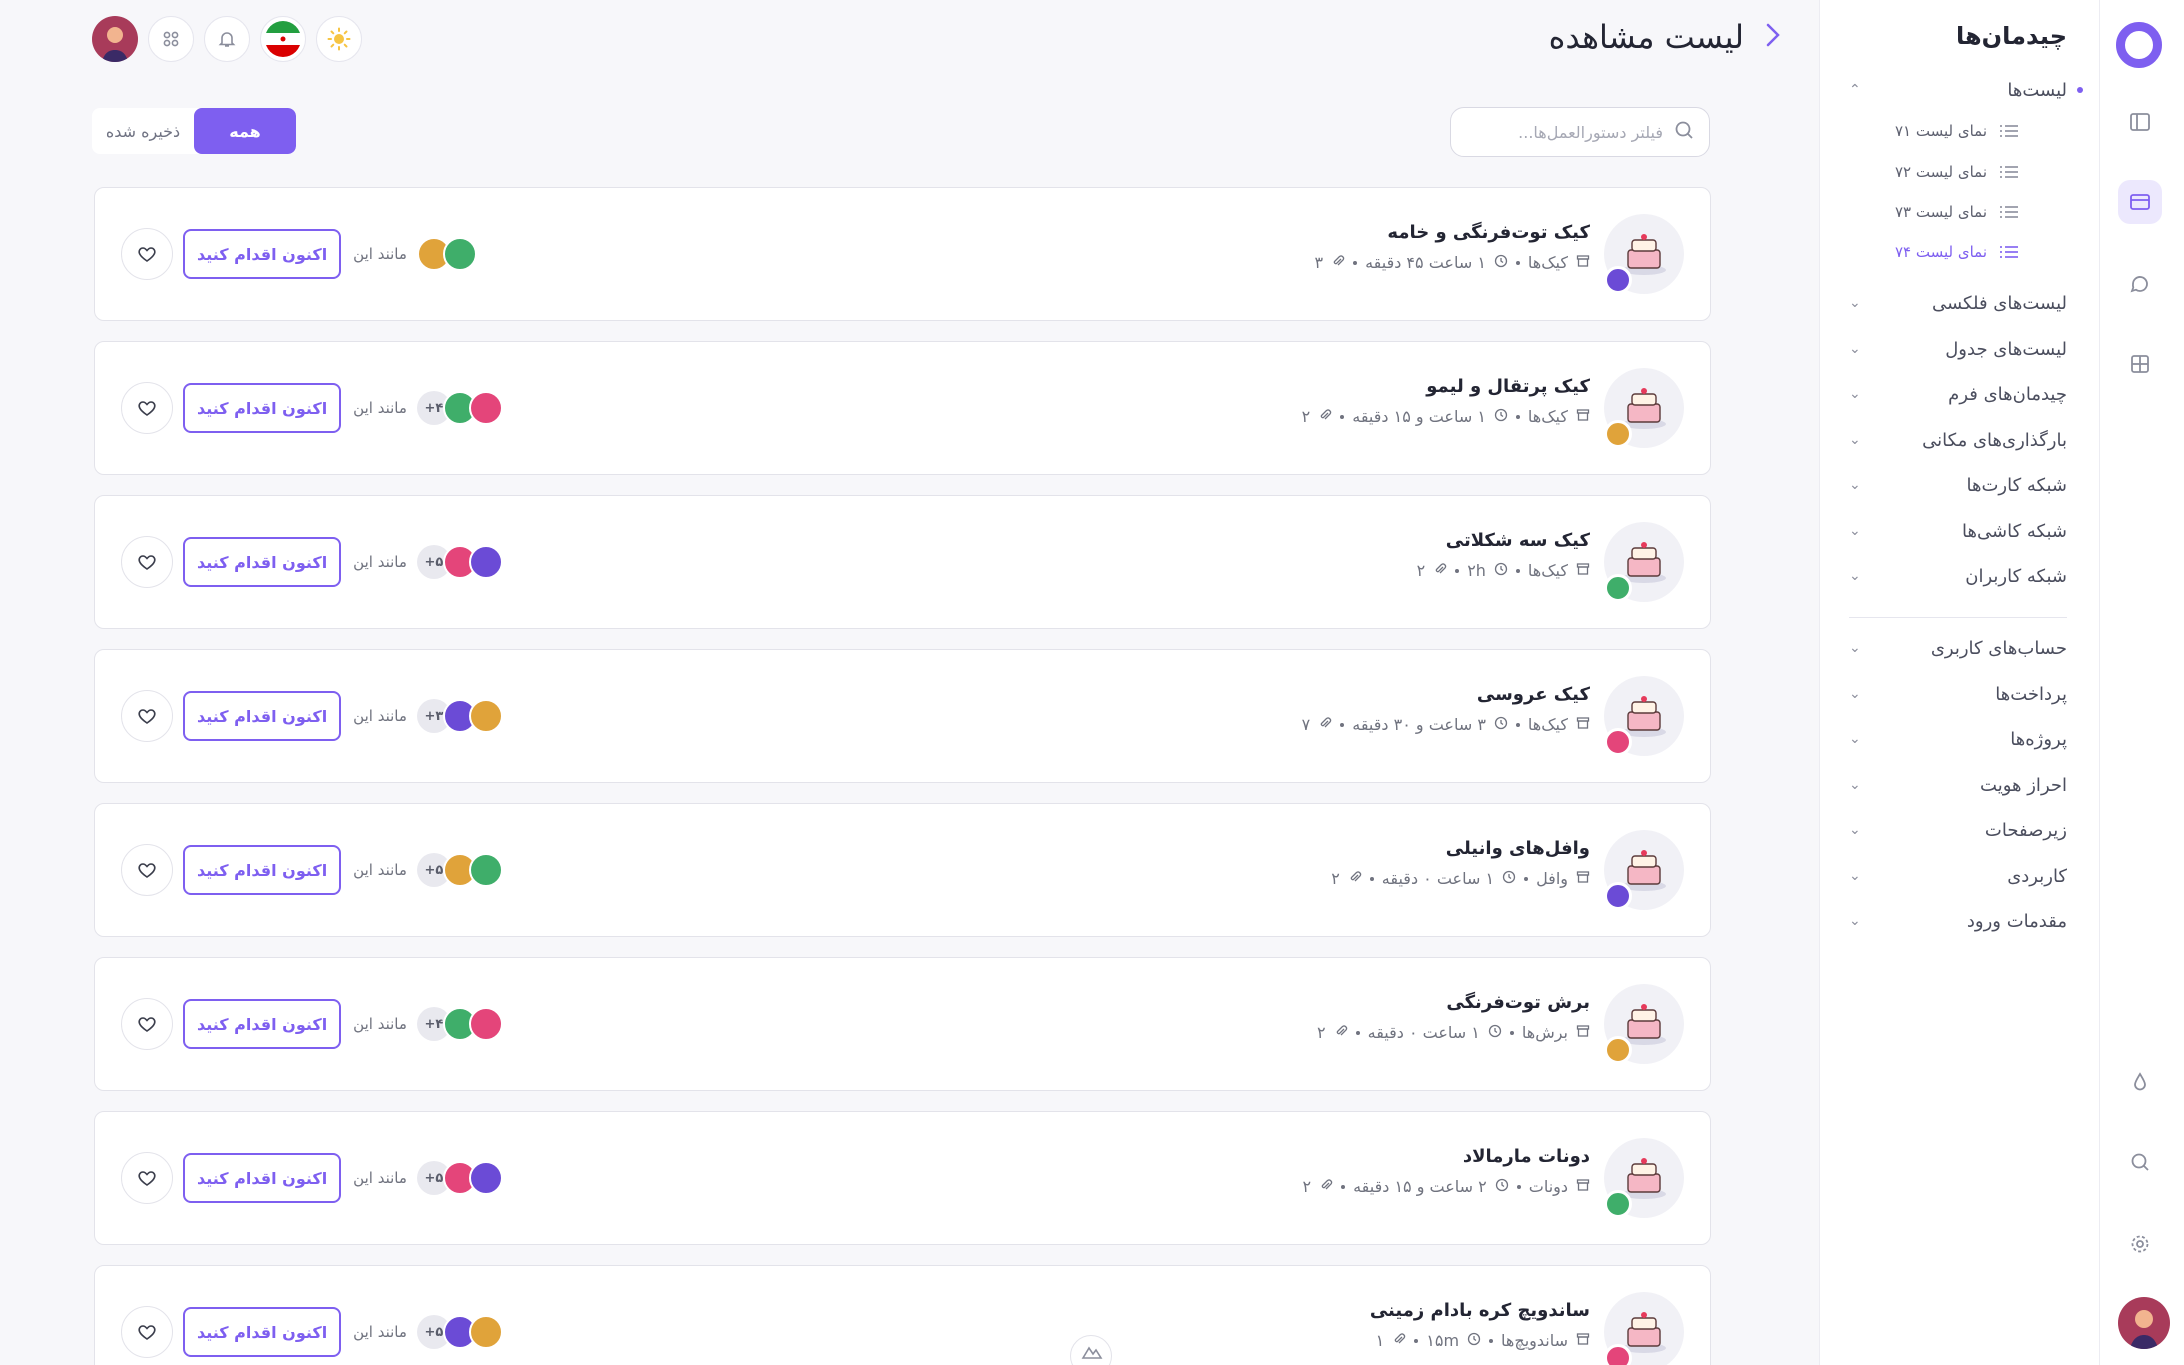 This screenshot has width=2184, height=1365. Describe the element at coordinates (2140, 284) in the screenshot. I see `chat-icon` at that location.